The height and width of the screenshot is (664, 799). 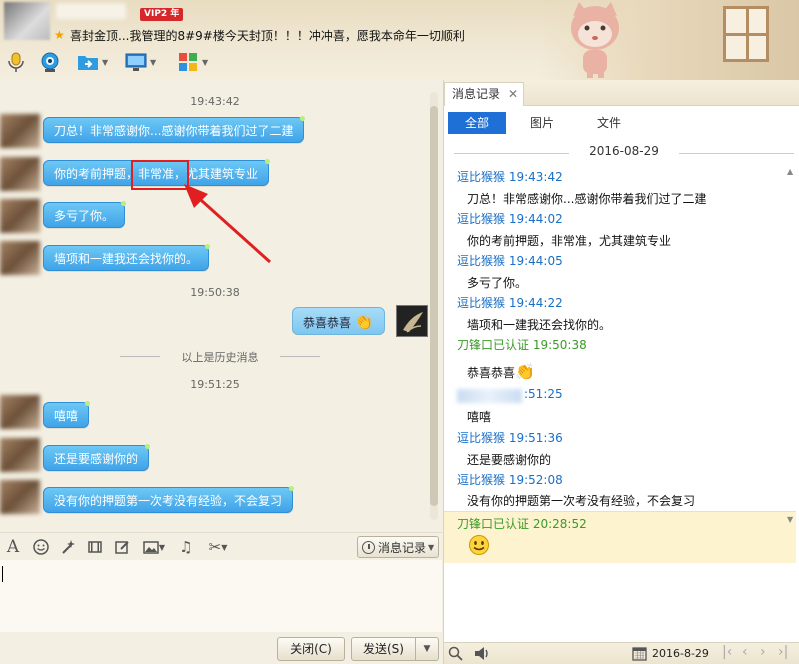 What do you see at coordinates (482, 655) in the screenshot?
I see `speaker-icon` at bounding box center [482, 655].